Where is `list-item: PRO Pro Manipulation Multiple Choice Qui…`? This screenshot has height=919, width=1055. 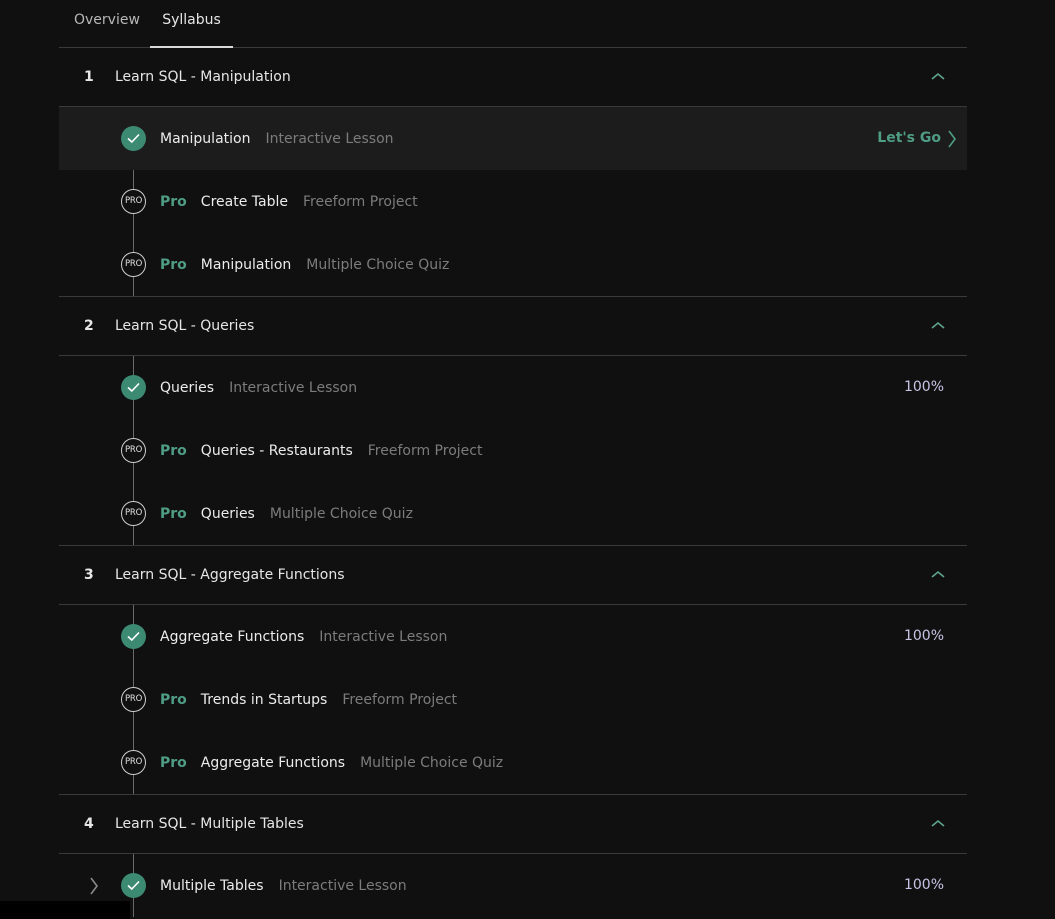
list-item: PRO Pro Manipulation Multiple Choice Qui… is located at coordinates (513, 264).